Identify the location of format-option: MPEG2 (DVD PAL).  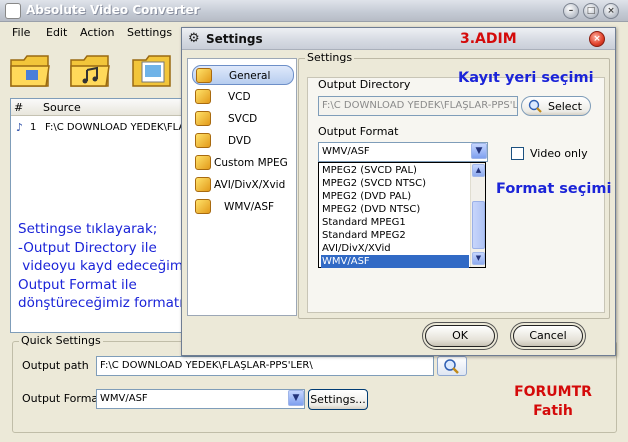
(395, 196).